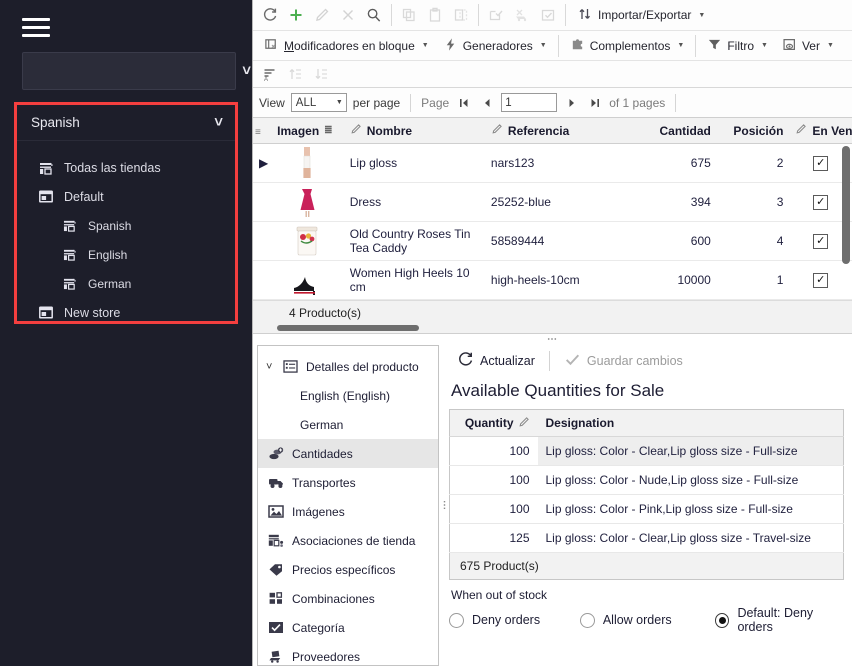  I want to click on horizontal-splitter: ⋯, so click(552, 339).